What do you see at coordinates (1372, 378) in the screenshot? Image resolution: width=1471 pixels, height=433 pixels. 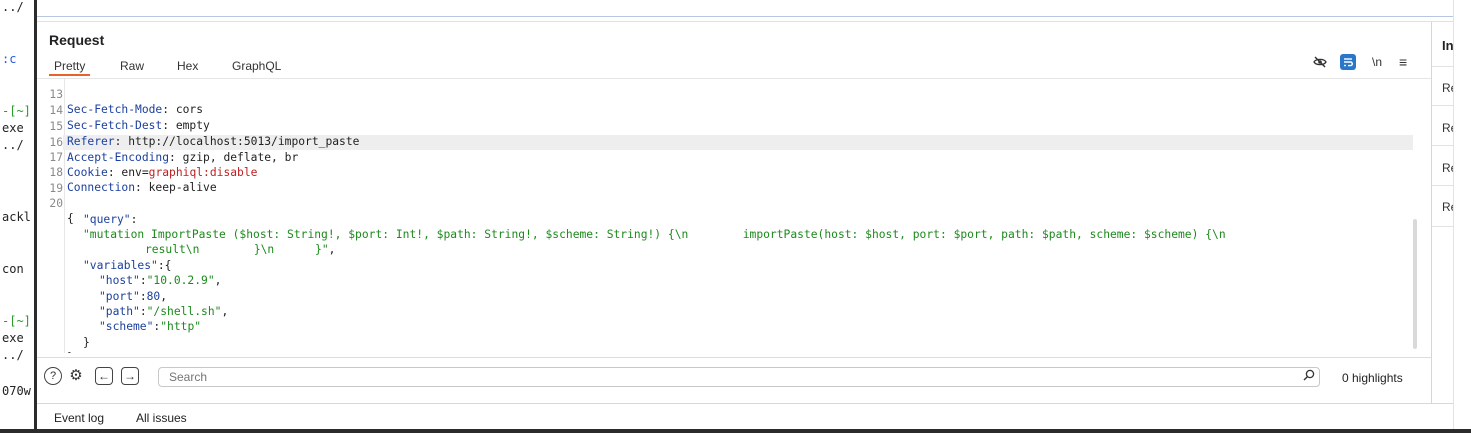 I see `highlights-count: 0 highlights` at bounding box center [1372, 378].